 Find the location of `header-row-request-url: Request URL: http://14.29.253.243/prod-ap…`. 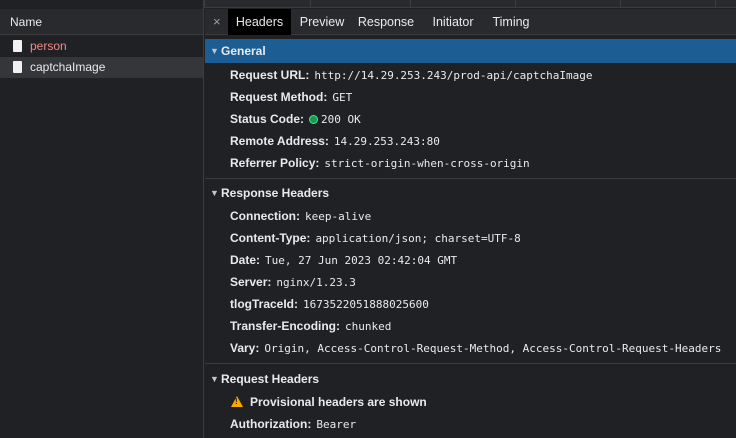

header-row-request-url: Request URL: http://14.29.253.243/prod-ap… is located at coordinates (411, 75).